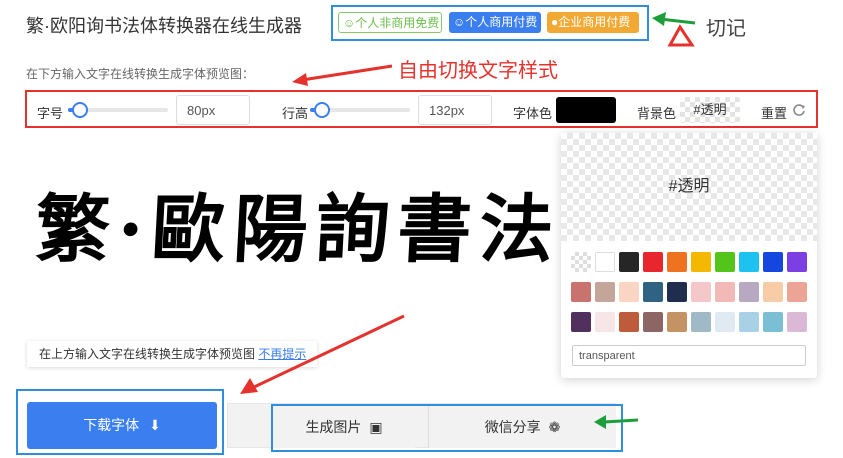 This screenshot has width=843, height=458. Describe the element at coordinates (495, 22) in the screenshot. I see `badge-personal-paid: ☺个人商用付费` at that location.